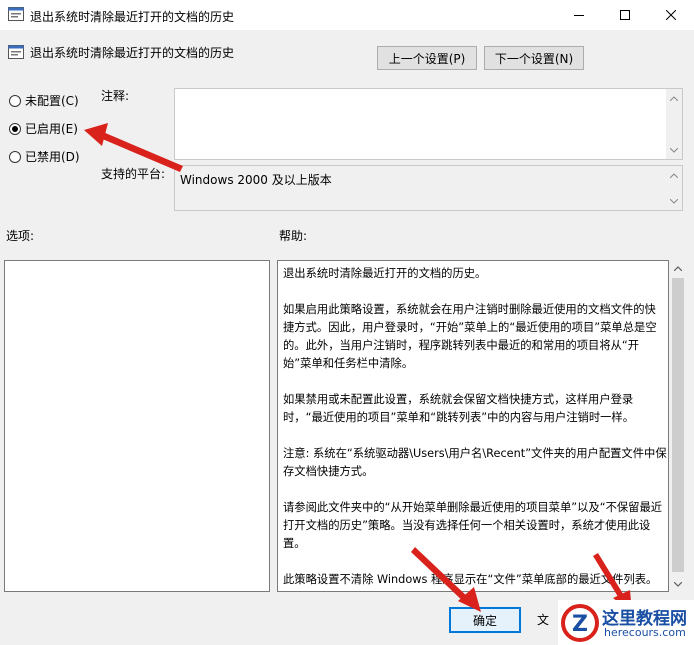  Describe the element at coordinates (427, 58) in the screenshot. I see `previous-setting-button: 上一个设置(P)` at that location.